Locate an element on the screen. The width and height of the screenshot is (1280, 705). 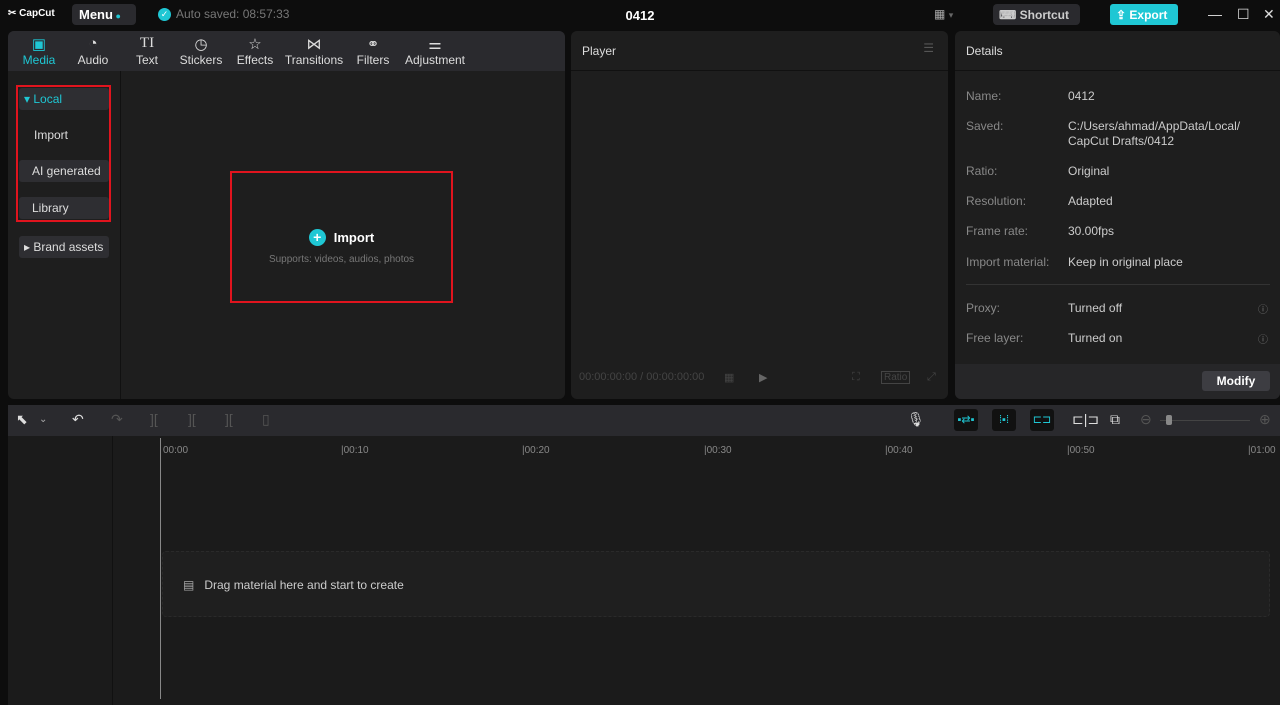
microphone-icon: 🎙 is located at coordinates (916, 419).